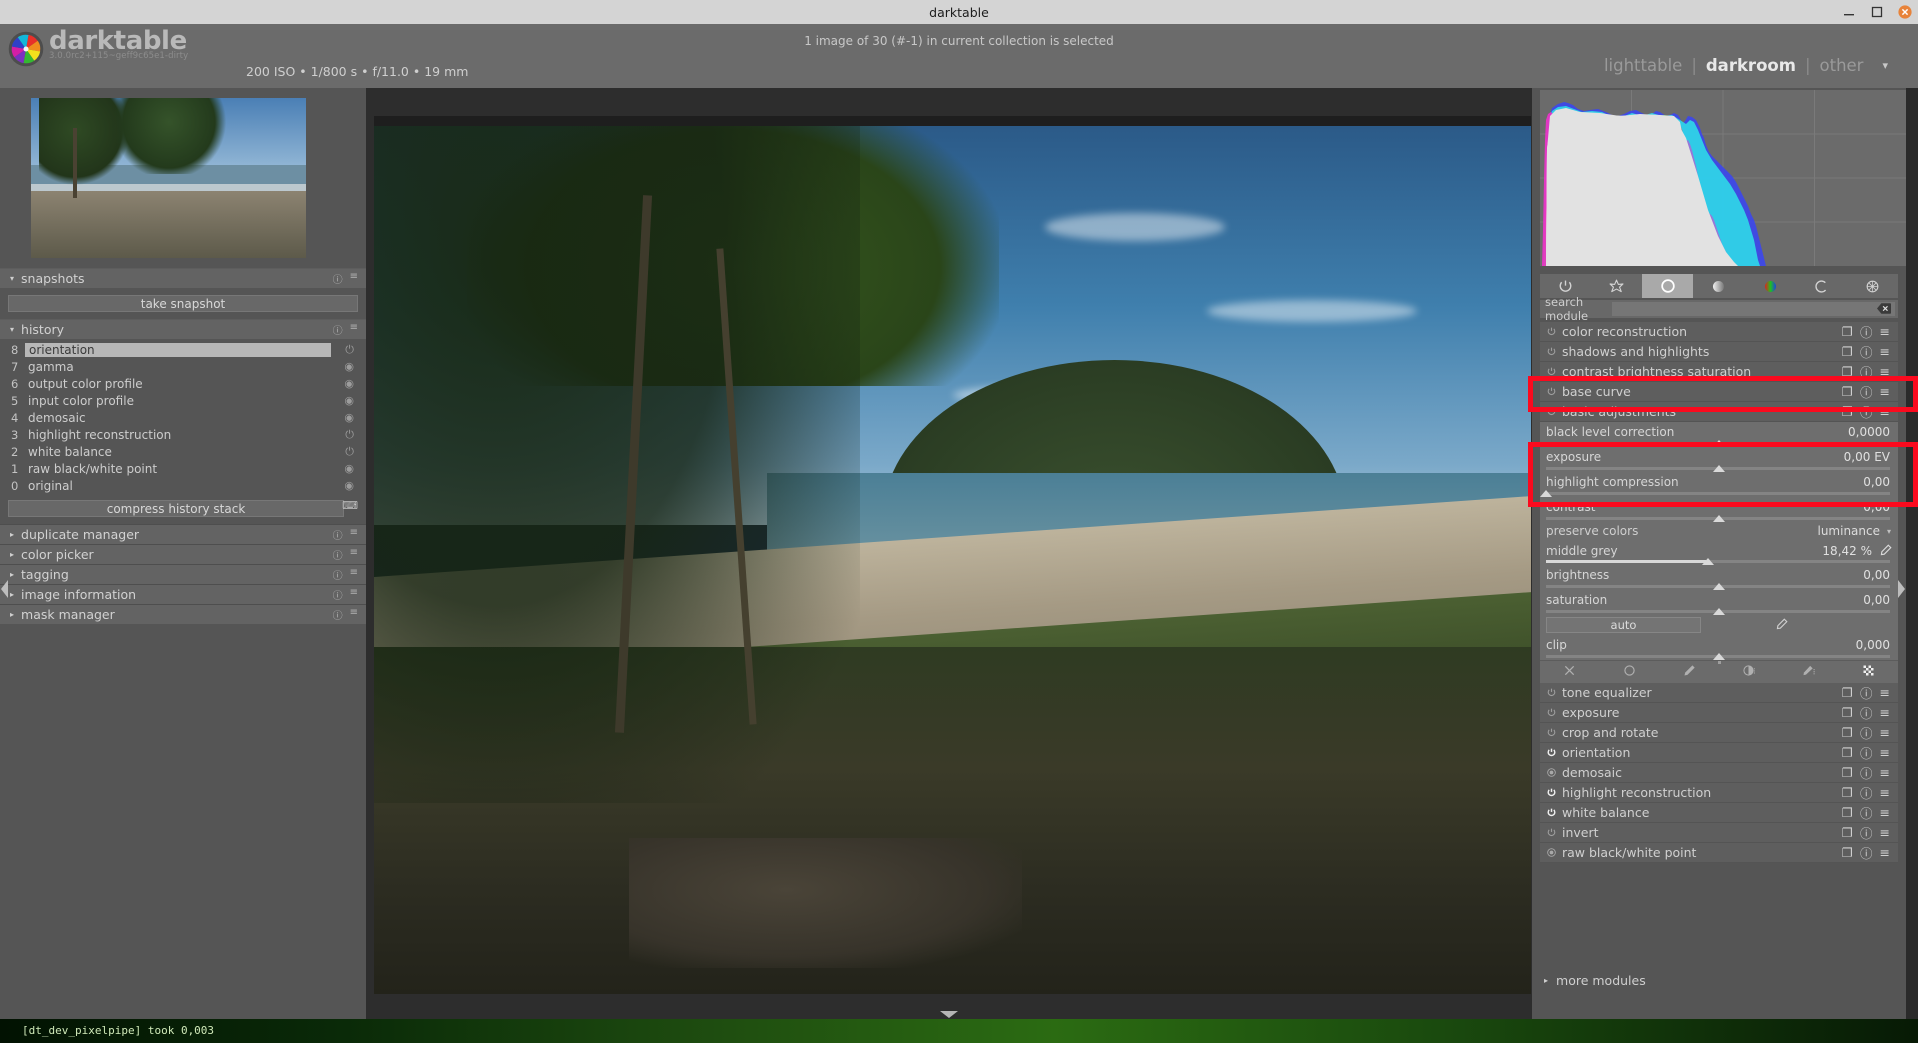 The width and height of the screenshot is (1918, 1043). What do you see at coordinates (1770, 286) in the screenshot?
I see `tab-color-group` at bounding box center [1770, 286].